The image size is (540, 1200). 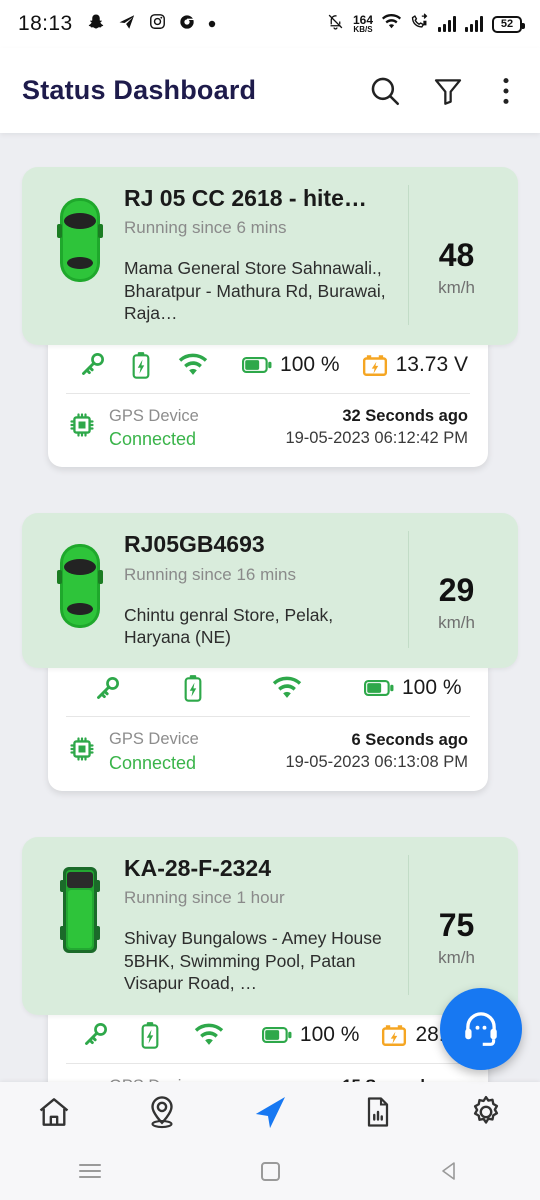 I want to click on call-forward-icon, so click(x=419, y=24).